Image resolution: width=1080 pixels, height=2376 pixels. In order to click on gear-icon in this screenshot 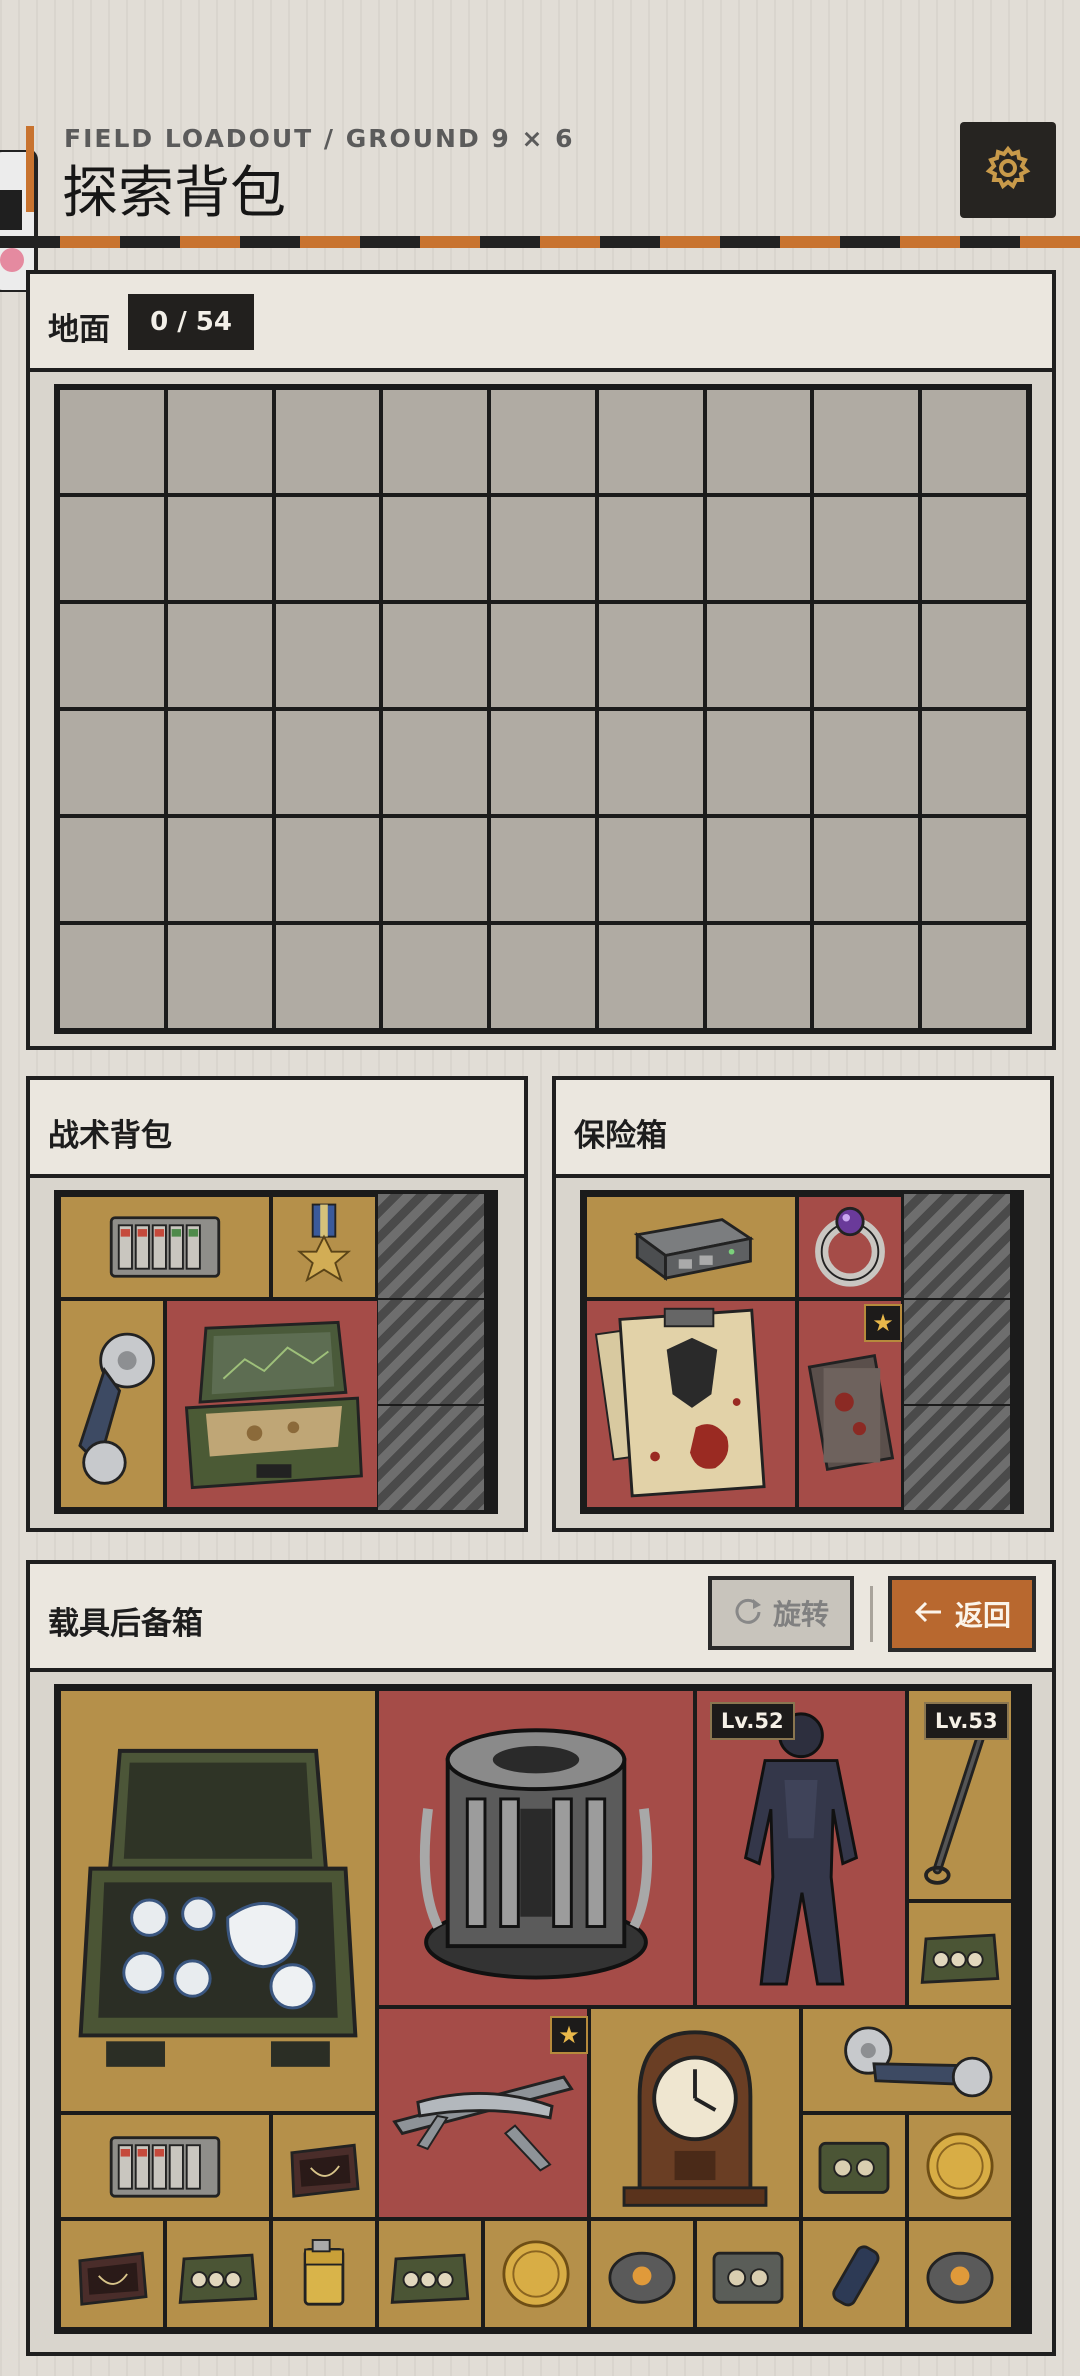, I will do `click(1008, 170)`.